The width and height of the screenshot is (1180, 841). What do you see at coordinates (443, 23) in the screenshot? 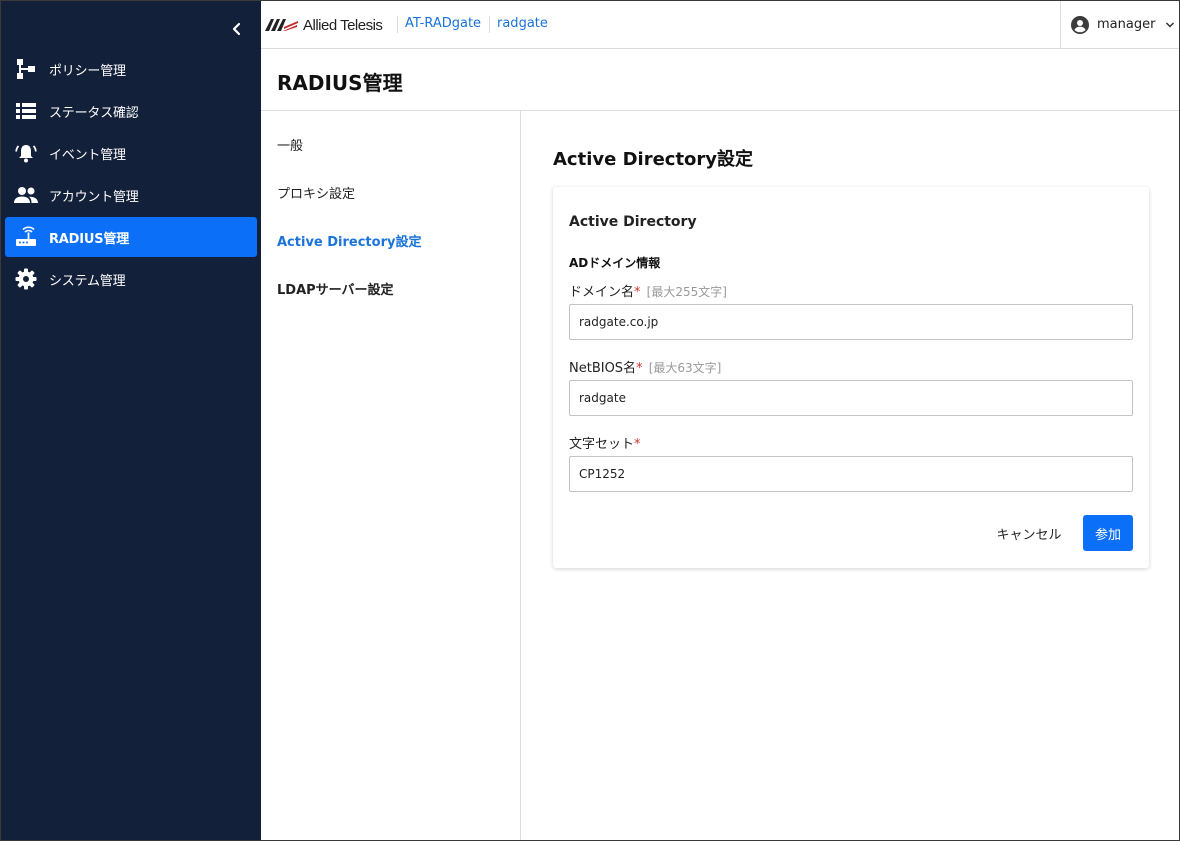
I see `product-link: AT-RADgate` at bounding box center [443, 23].